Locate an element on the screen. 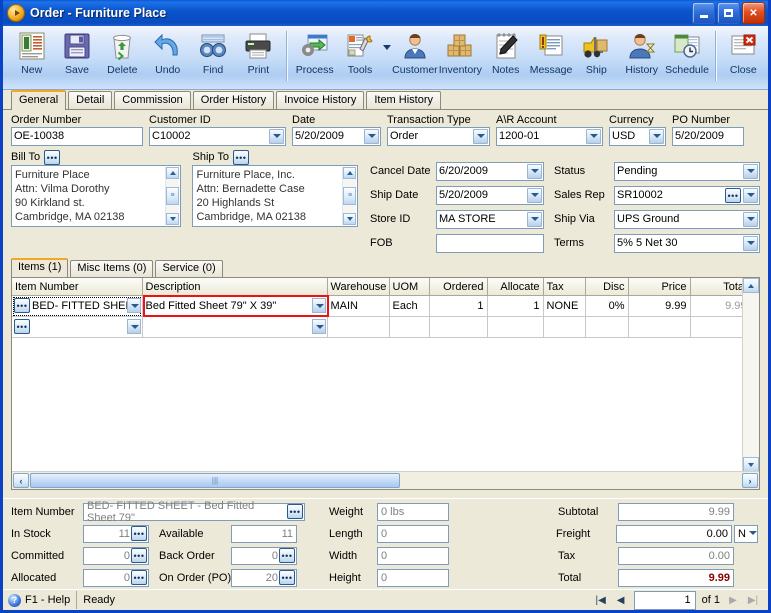  back-order-lookup-button: ••• is located at coordinates (287, 555).